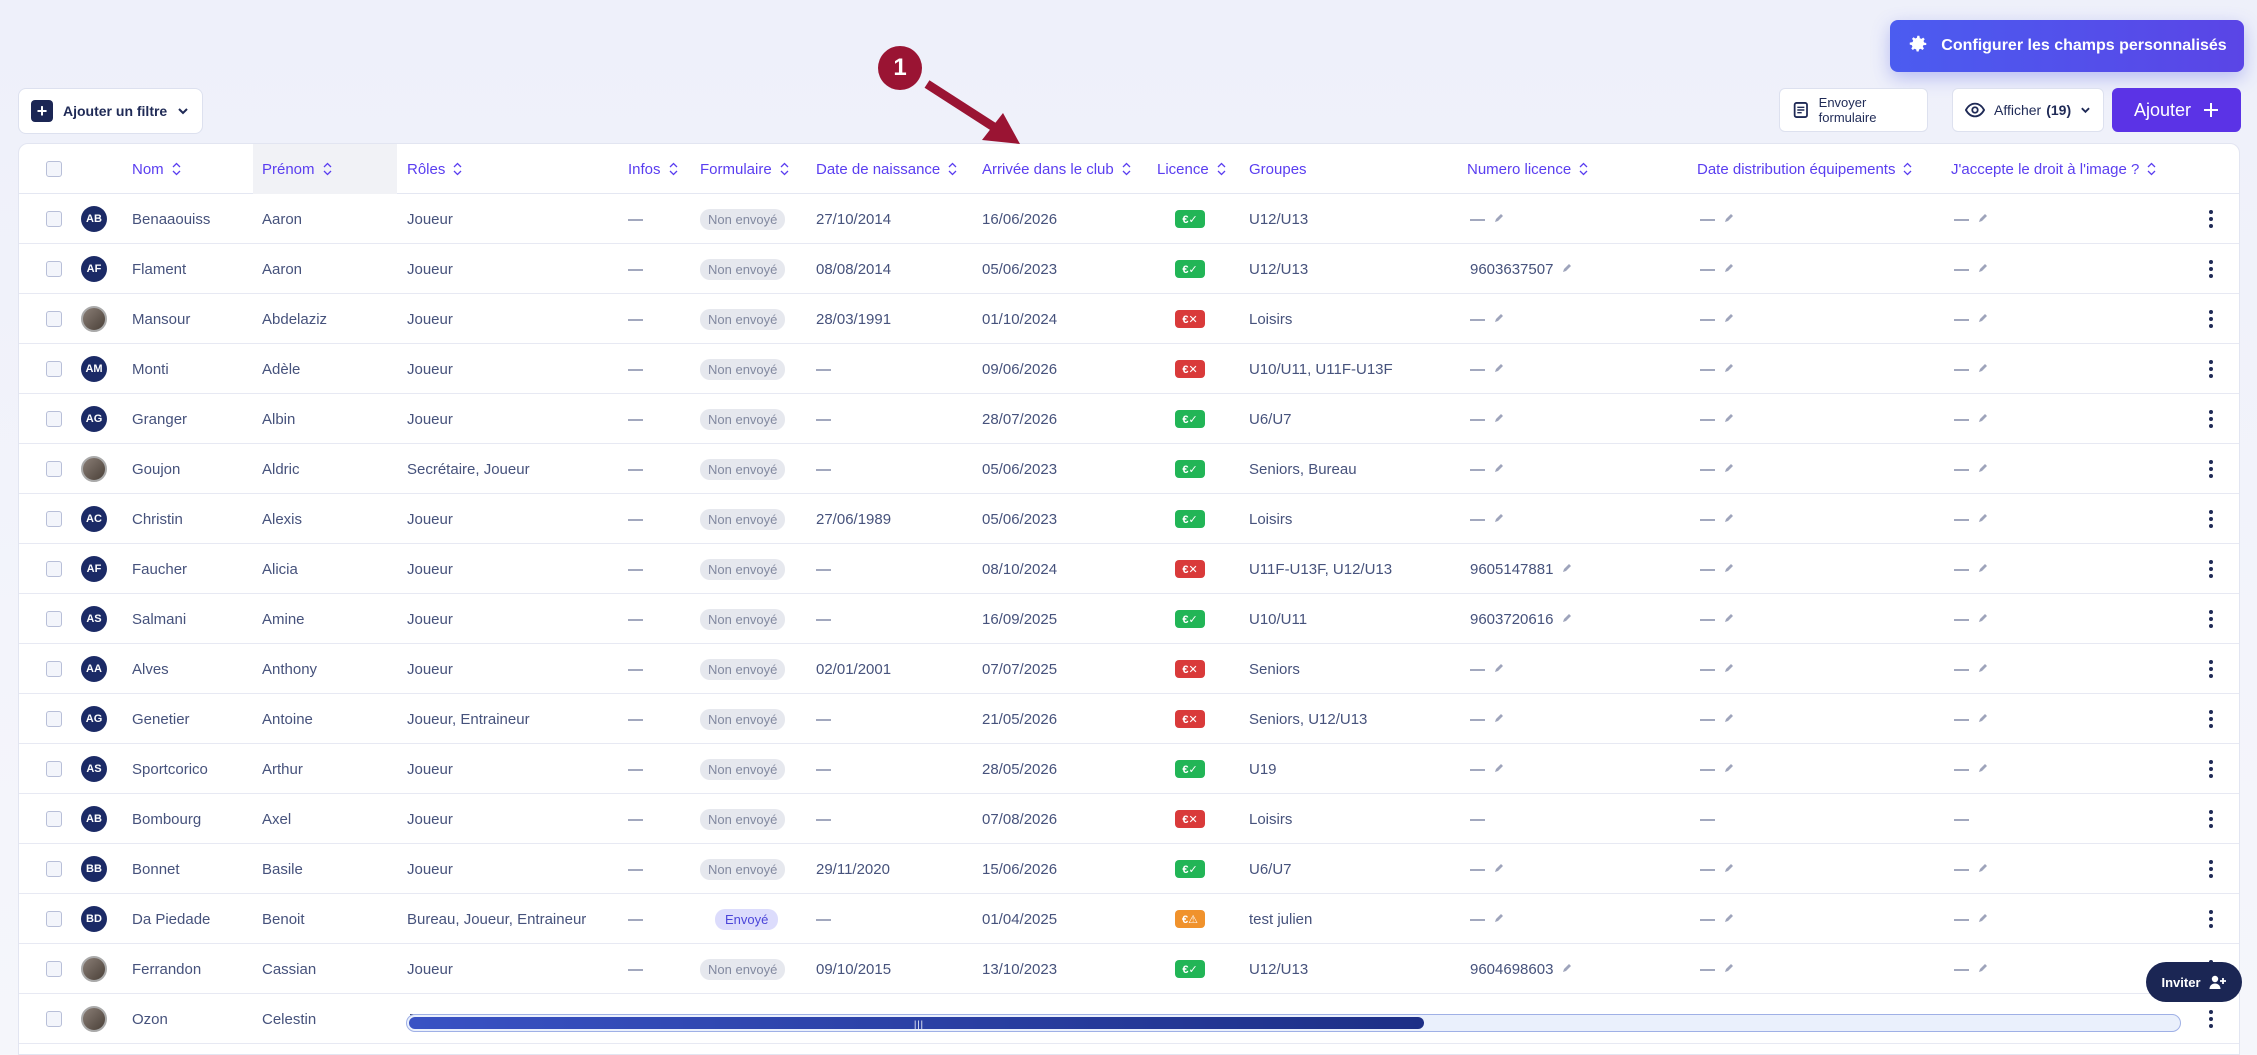  What do you see at coordinates (1527, 169) in the screenshot?
I see `column-header-numero-licence: Numero licence` at bounding box center [1527, 169].